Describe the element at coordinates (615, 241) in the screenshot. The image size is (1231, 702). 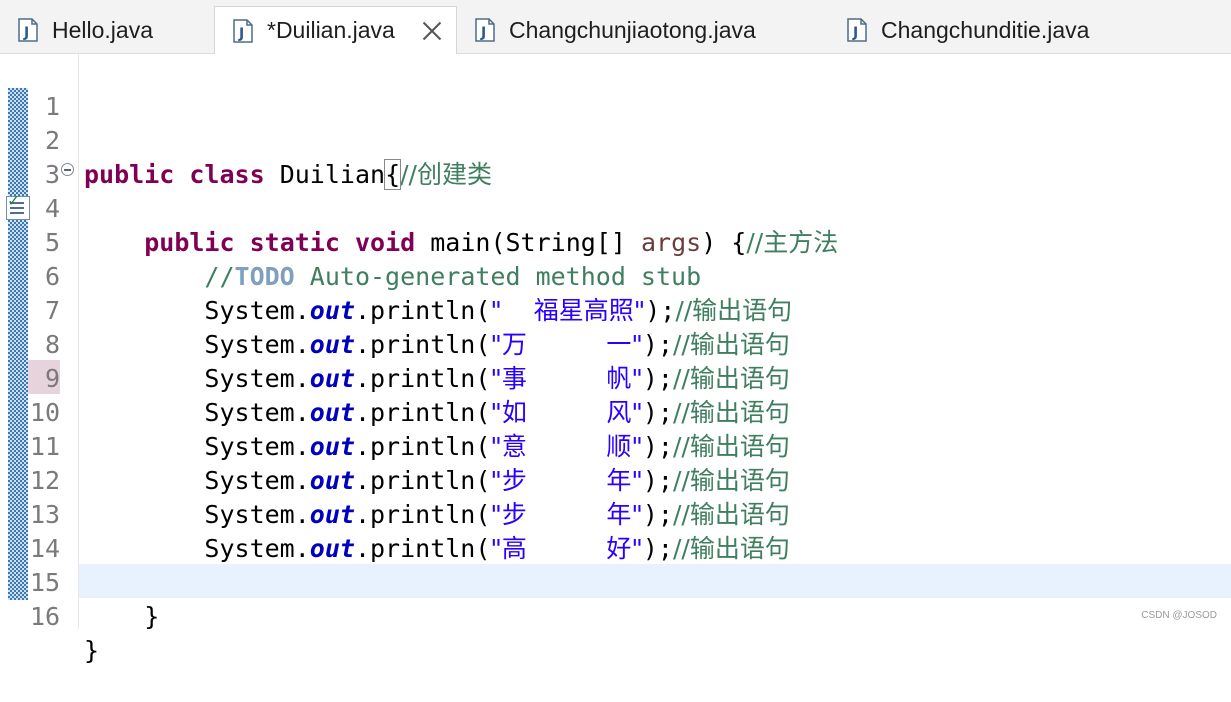
I see `code-line: 5 //TODO Auto-generated method stub` at that location.